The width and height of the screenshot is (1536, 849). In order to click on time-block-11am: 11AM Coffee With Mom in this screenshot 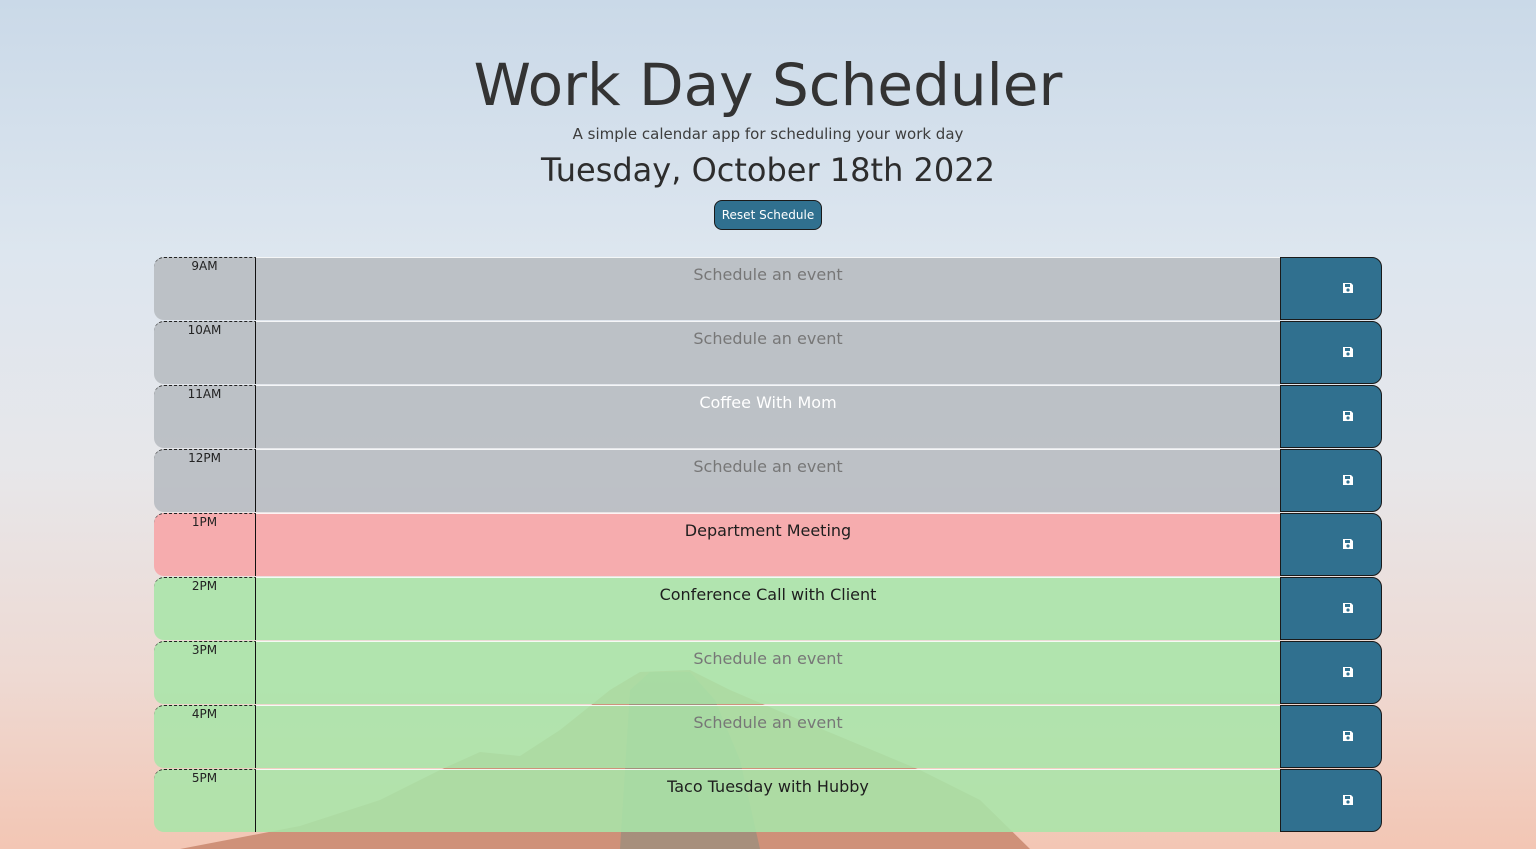, I will do `click(768, 417)`.